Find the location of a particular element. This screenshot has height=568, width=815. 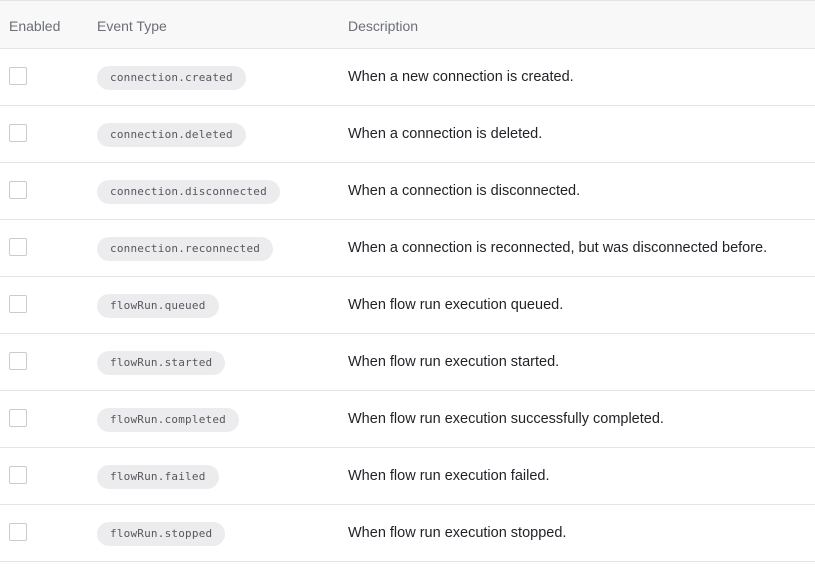

event-type-badge: flowRun.queued is located at coordinates (158, 306).